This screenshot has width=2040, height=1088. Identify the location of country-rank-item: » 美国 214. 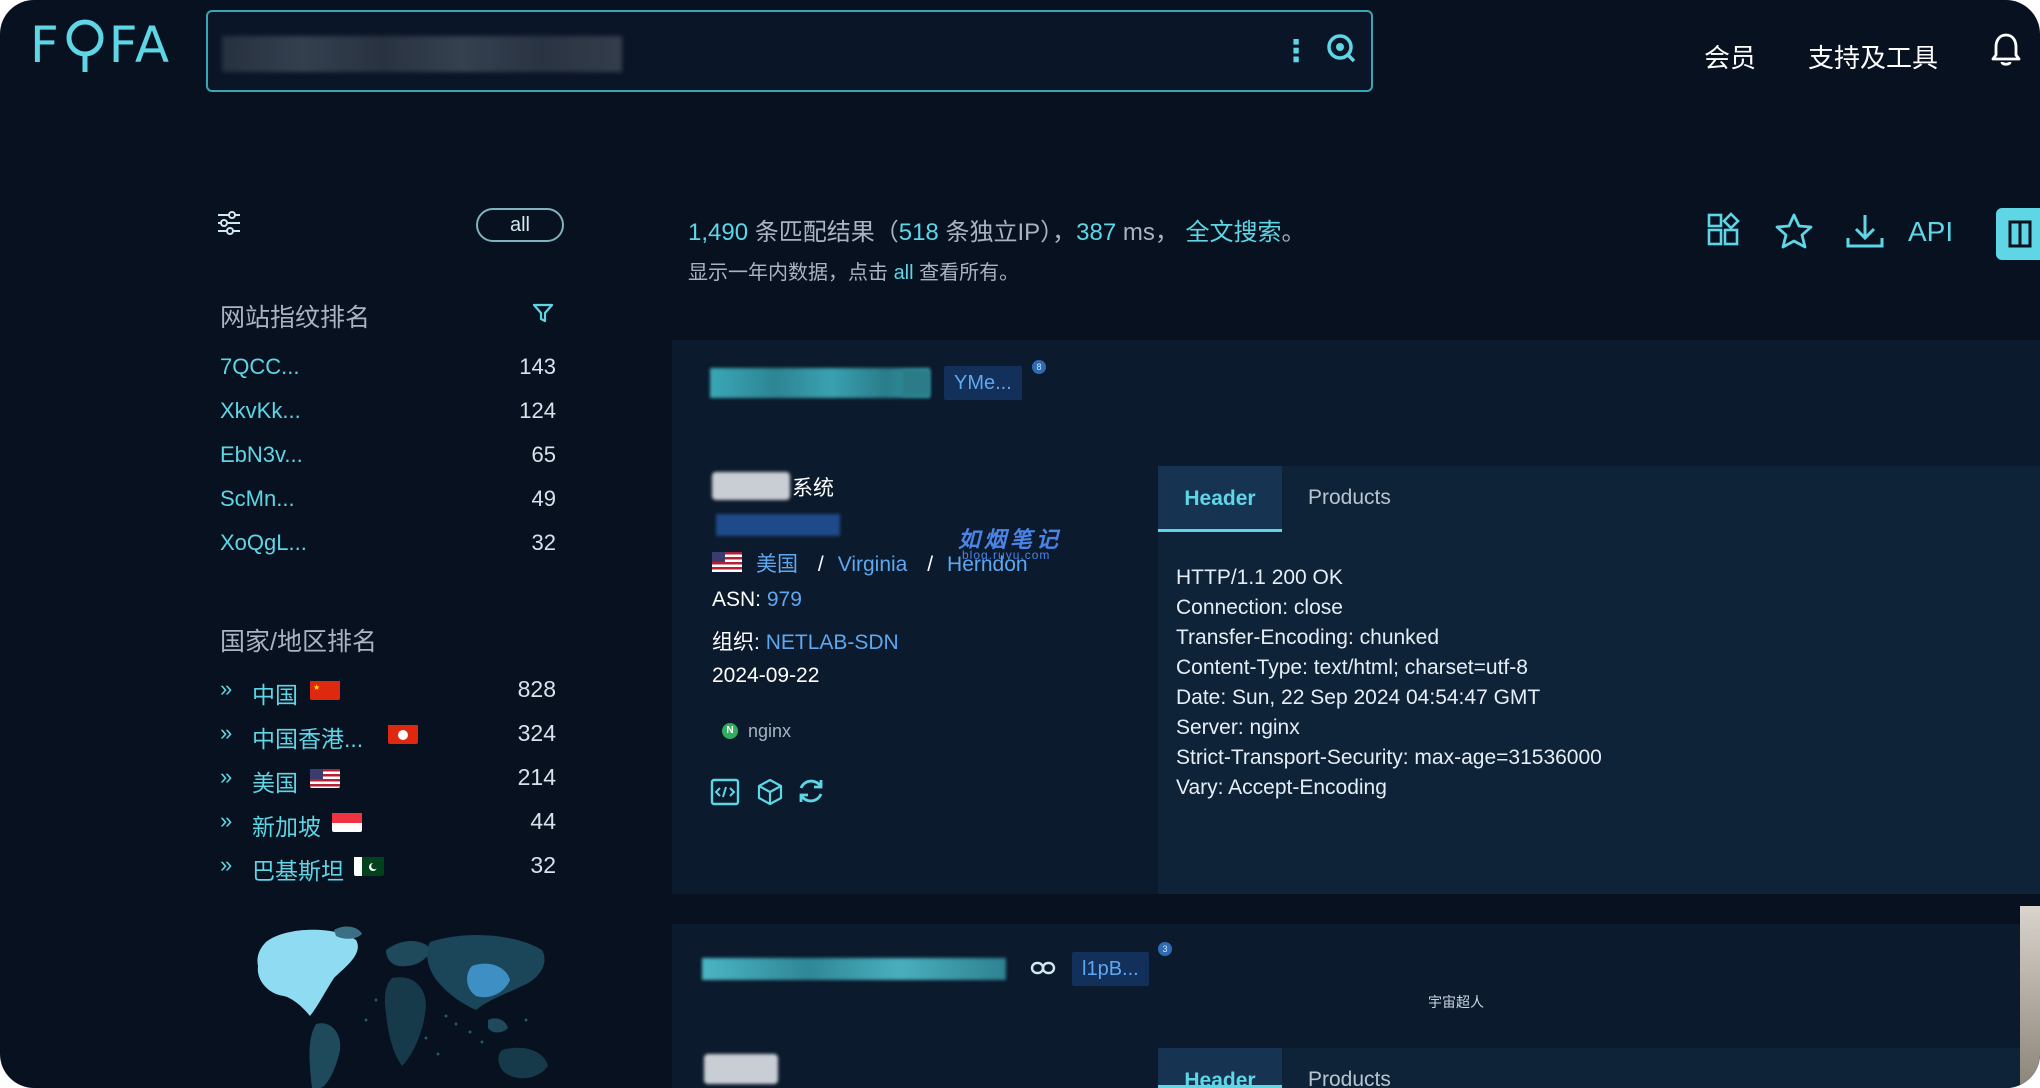
(390, 776).